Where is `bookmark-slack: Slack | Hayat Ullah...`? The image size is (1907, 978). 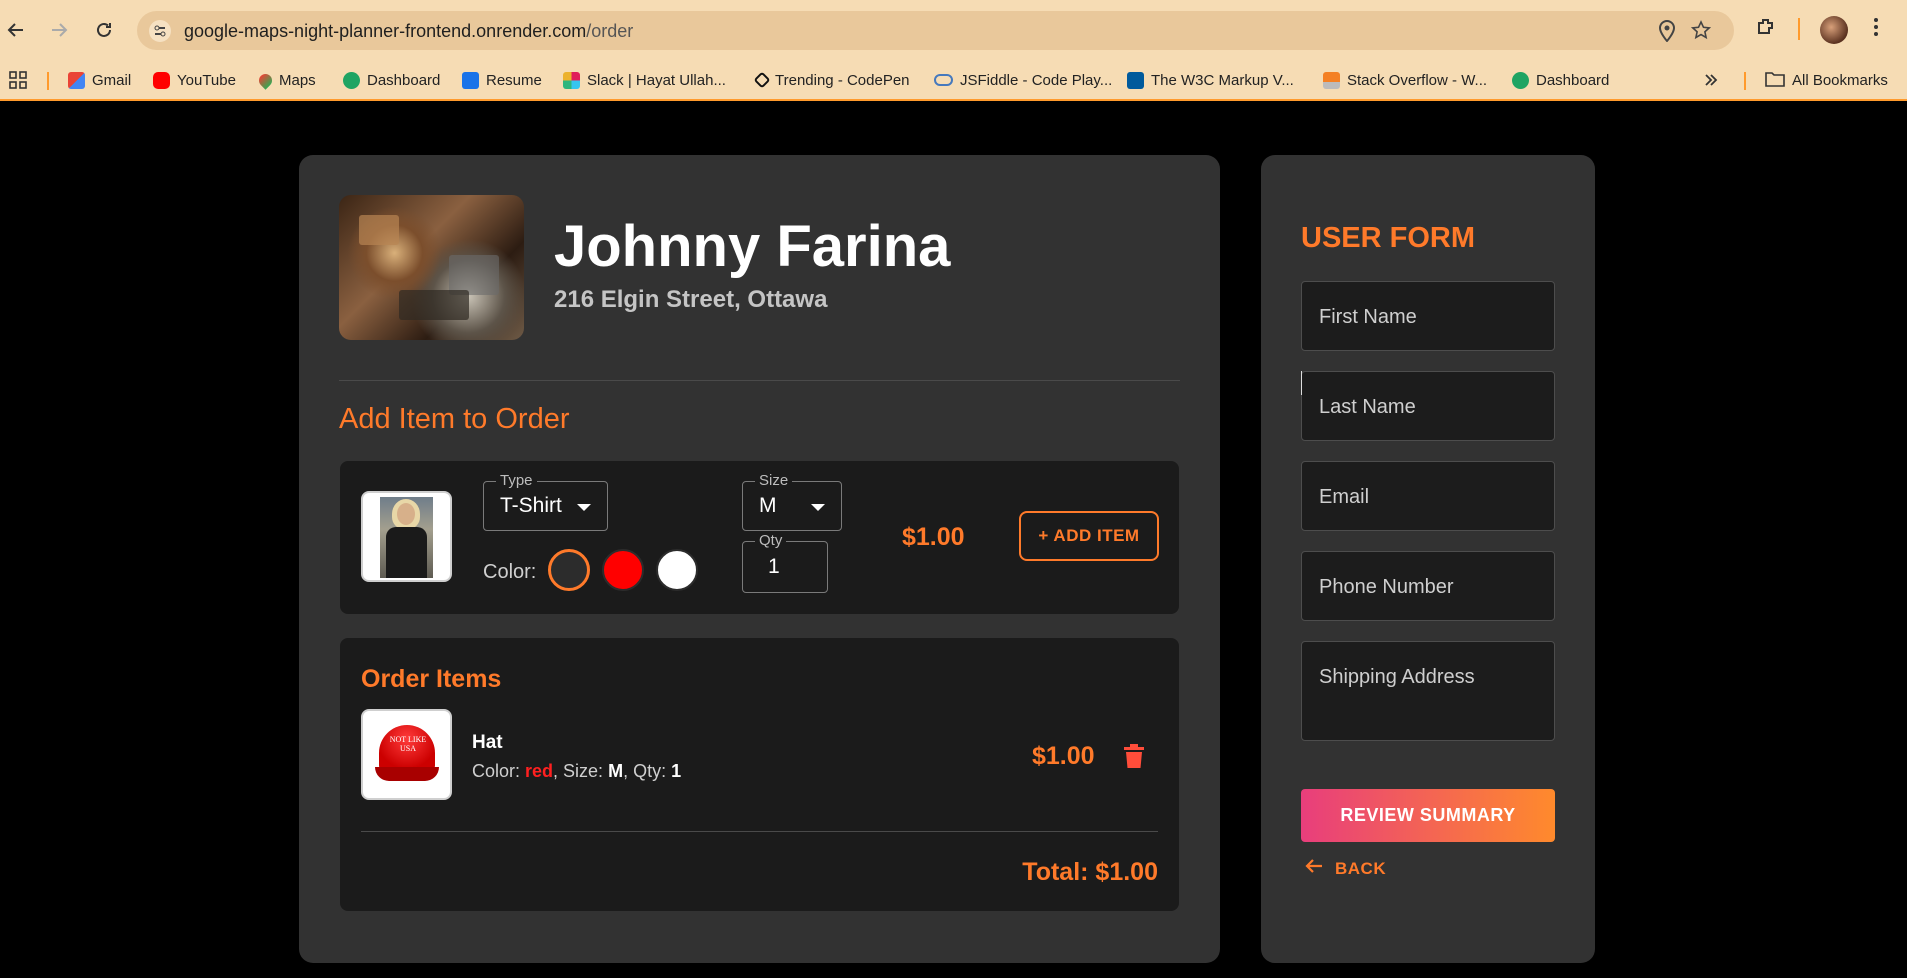
bookmark-slack: Slack | Hayat Ullah... is located at coordinates (644, 80).